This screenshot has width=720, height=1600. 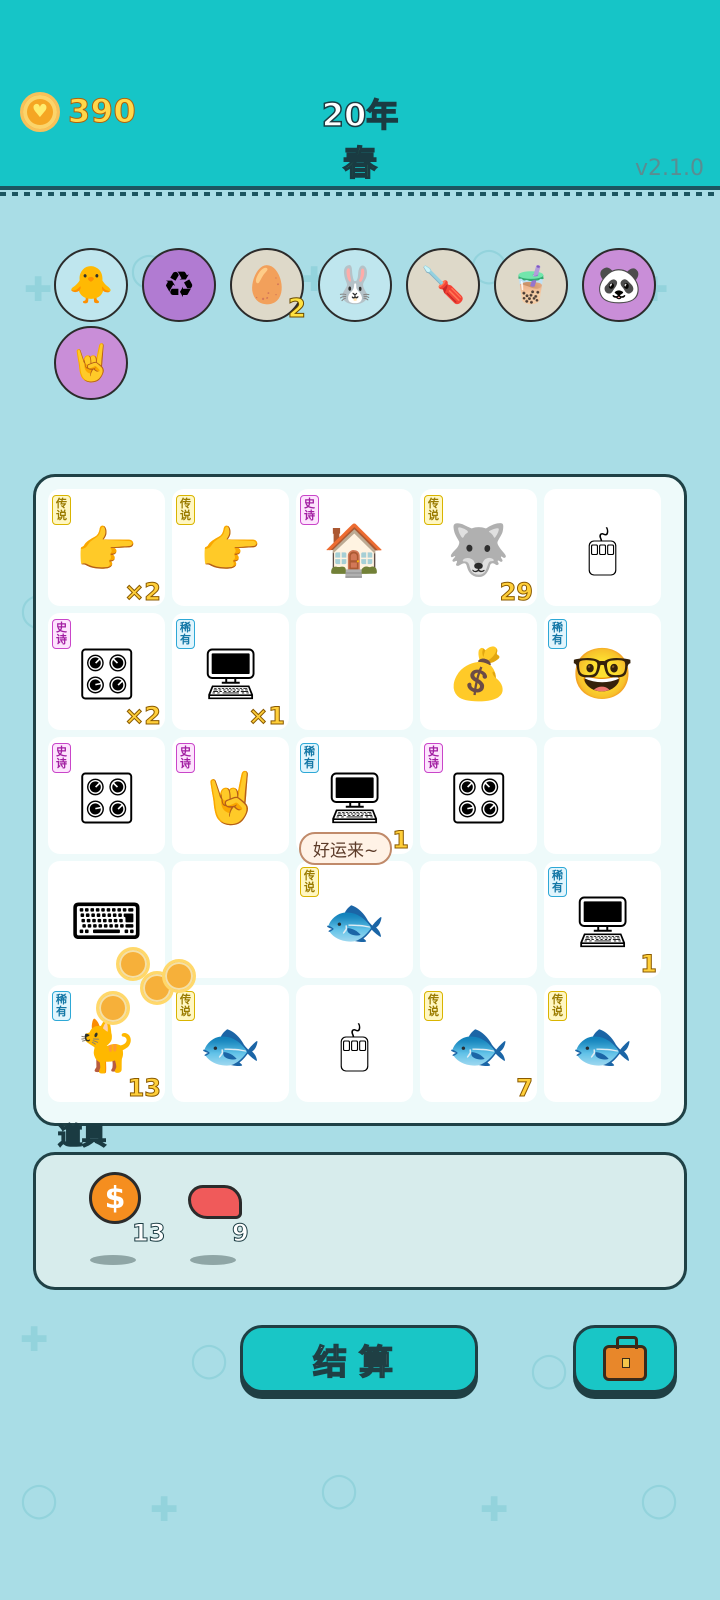 What do you see at coordinates (241, 1233) in the screenshot?
I see `prop-count: 9` at bounding box center [241, 1233].